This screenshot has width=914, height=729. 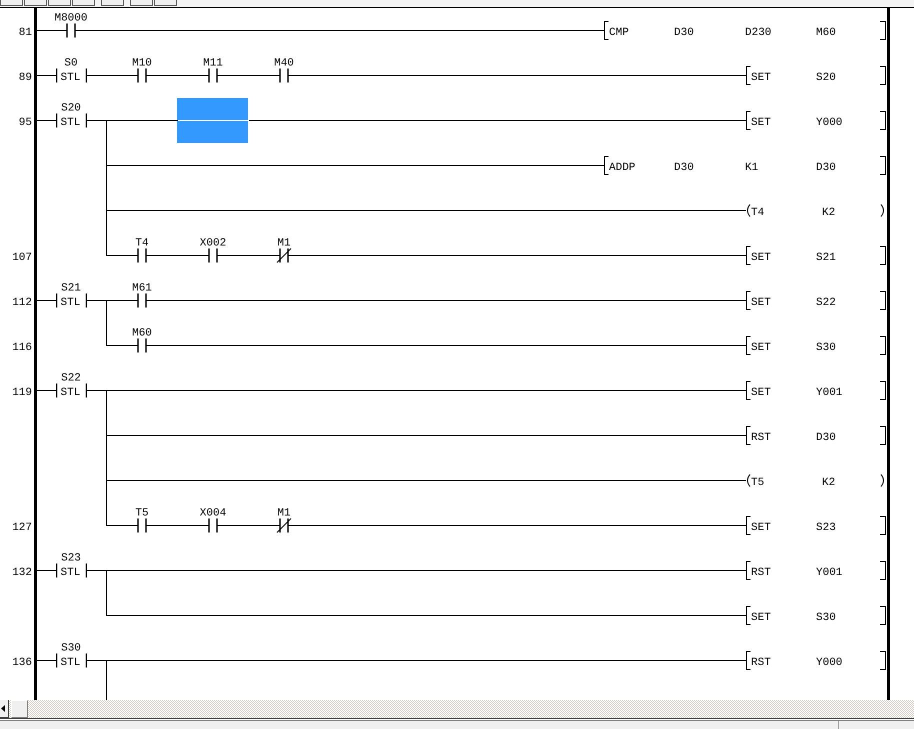 What do you see at coordinates (826, 33) in the screenshot?
I see `operand: M60` at bounding box center [826, 33].